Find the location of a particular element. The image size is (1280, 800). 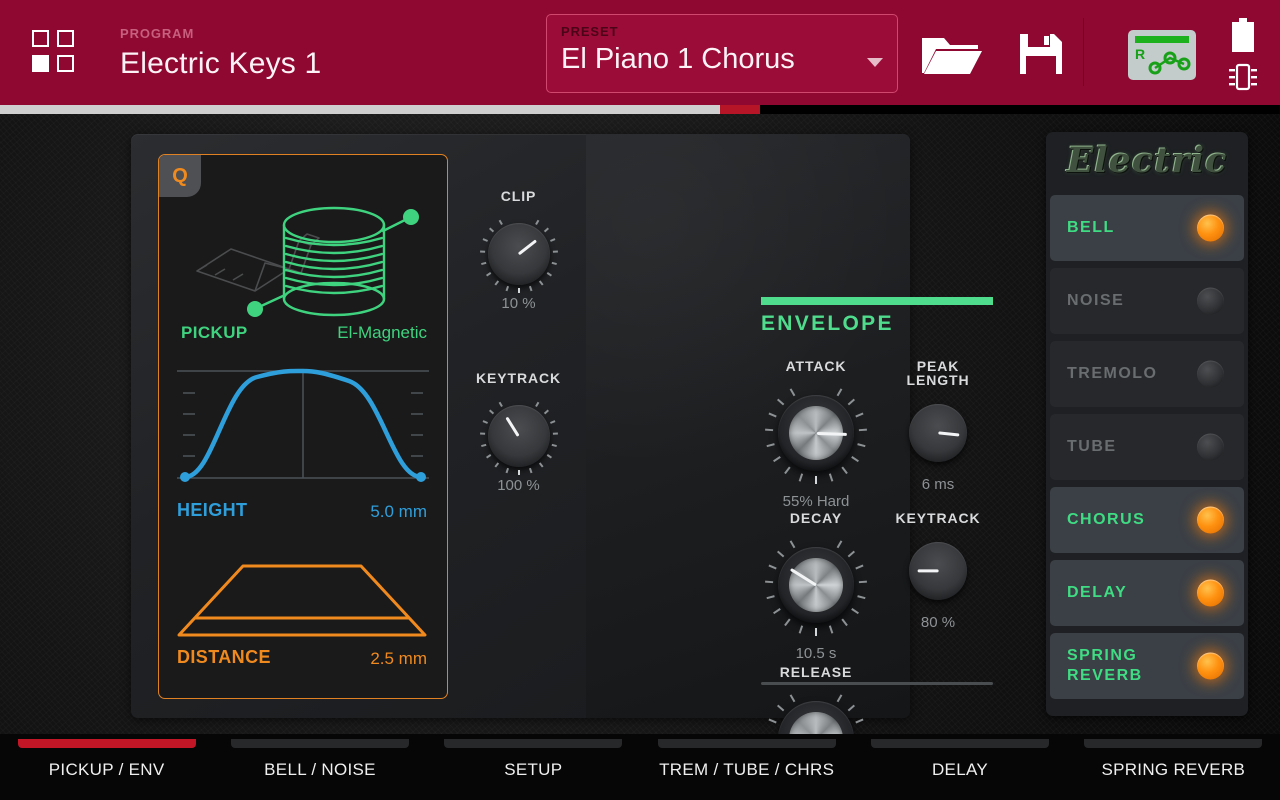

tab-pickup-env: PICKUP / ENV is located at coordinates (106, 767).